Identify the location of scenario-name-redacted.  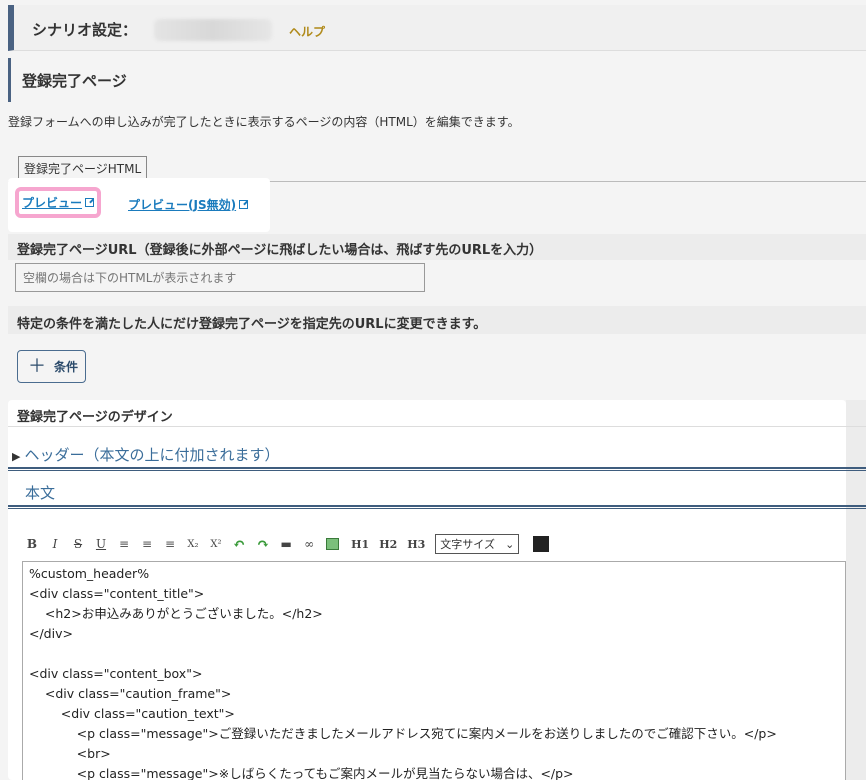
(213, 30).